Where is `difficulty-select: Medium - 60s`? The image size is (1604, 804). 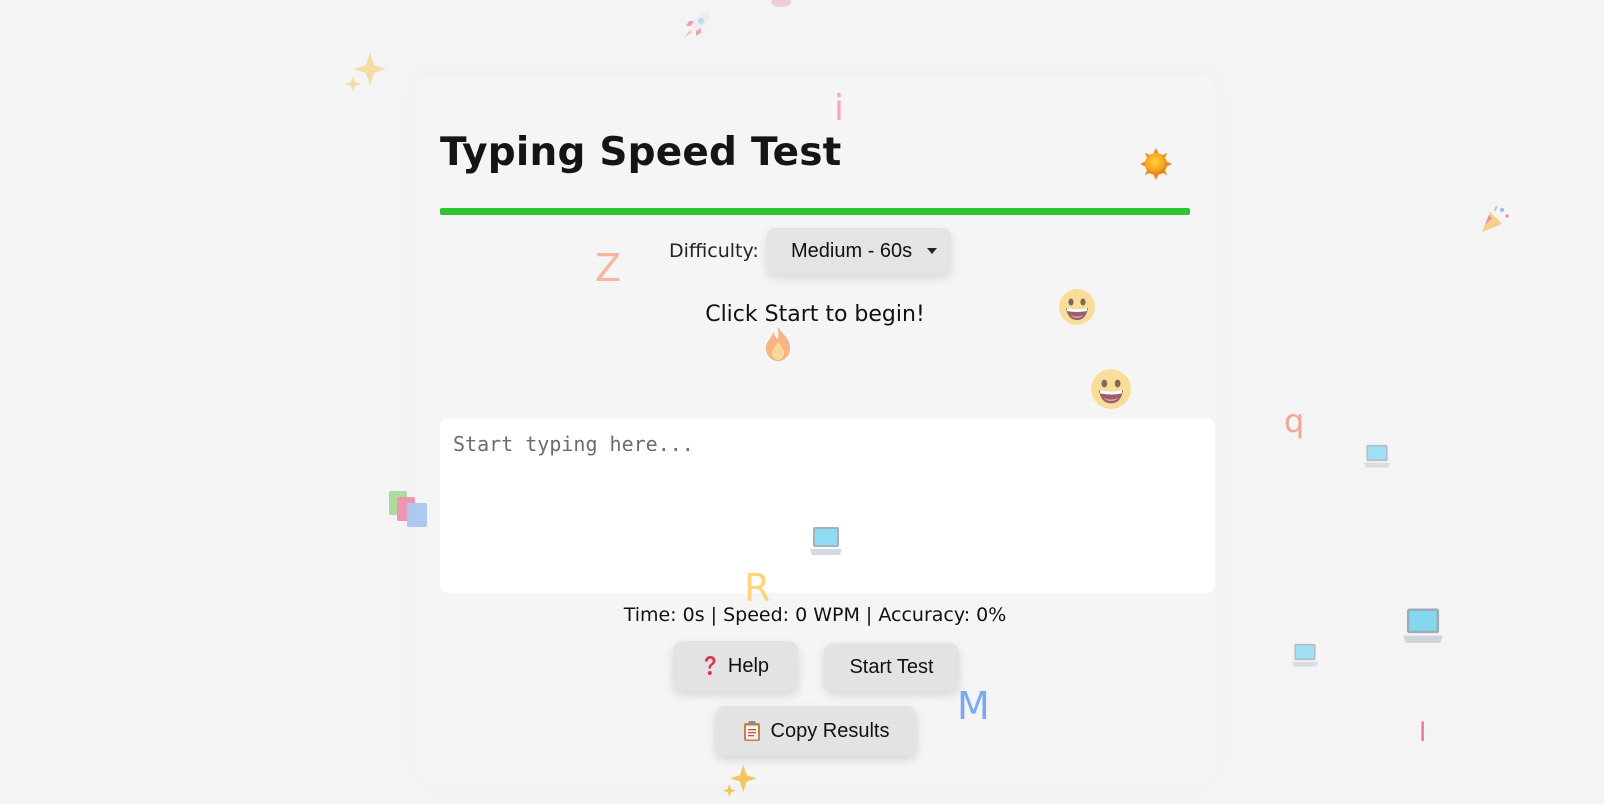 difficulty-select: Medium - 60s is located at coordinates (859, 251).